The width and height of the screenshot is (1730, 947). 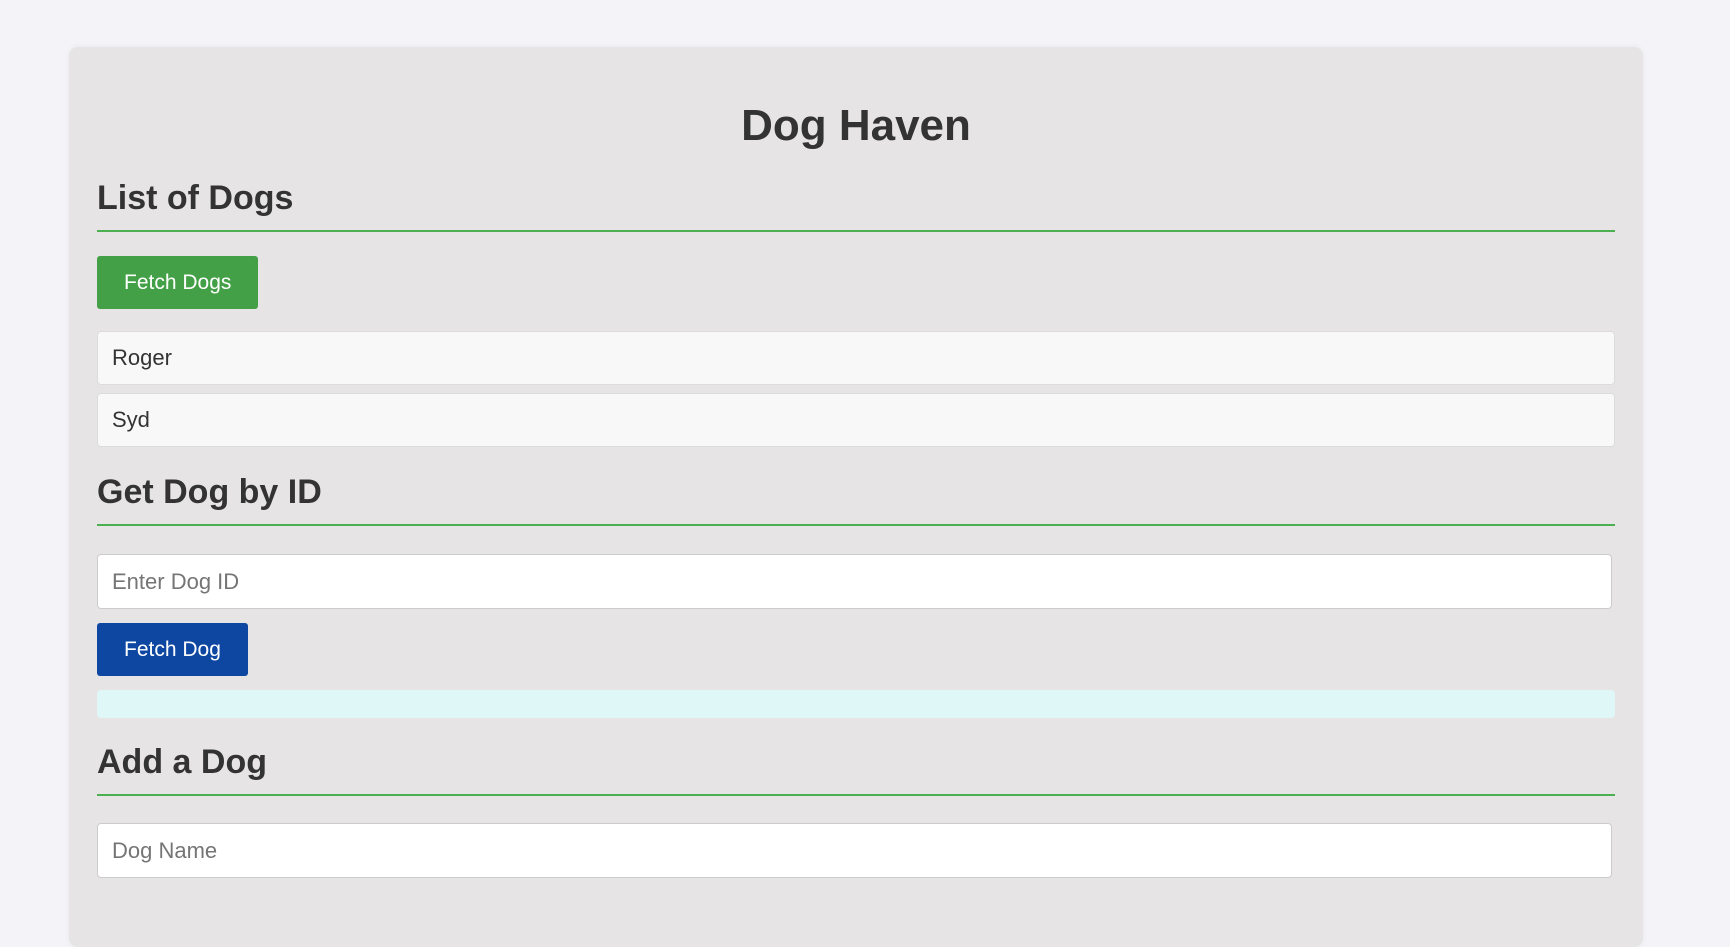 I want to click on dog-name-input, so click(x=854, y=850).